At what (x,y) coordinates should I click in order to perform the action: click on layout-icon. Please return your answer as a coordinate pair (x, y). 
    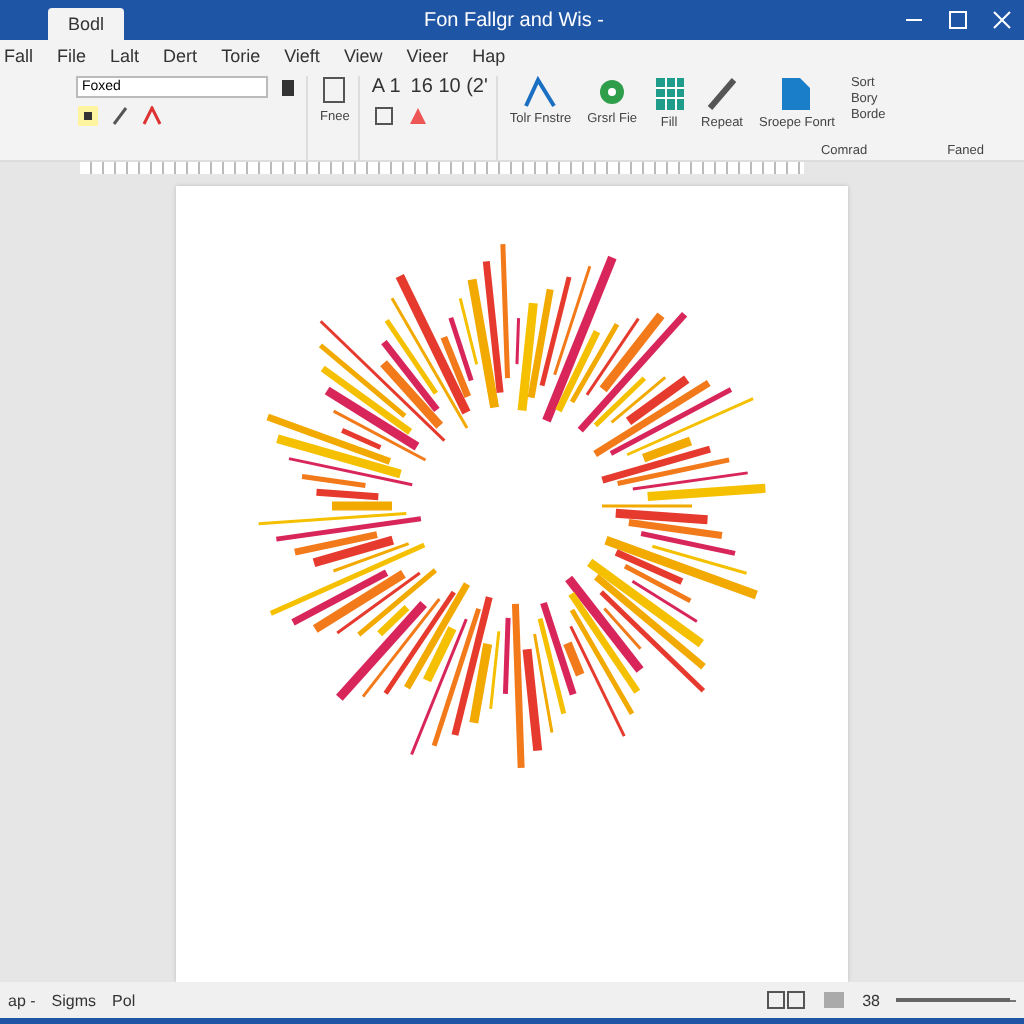
    Looking at the image, I should click on (786, 1000).